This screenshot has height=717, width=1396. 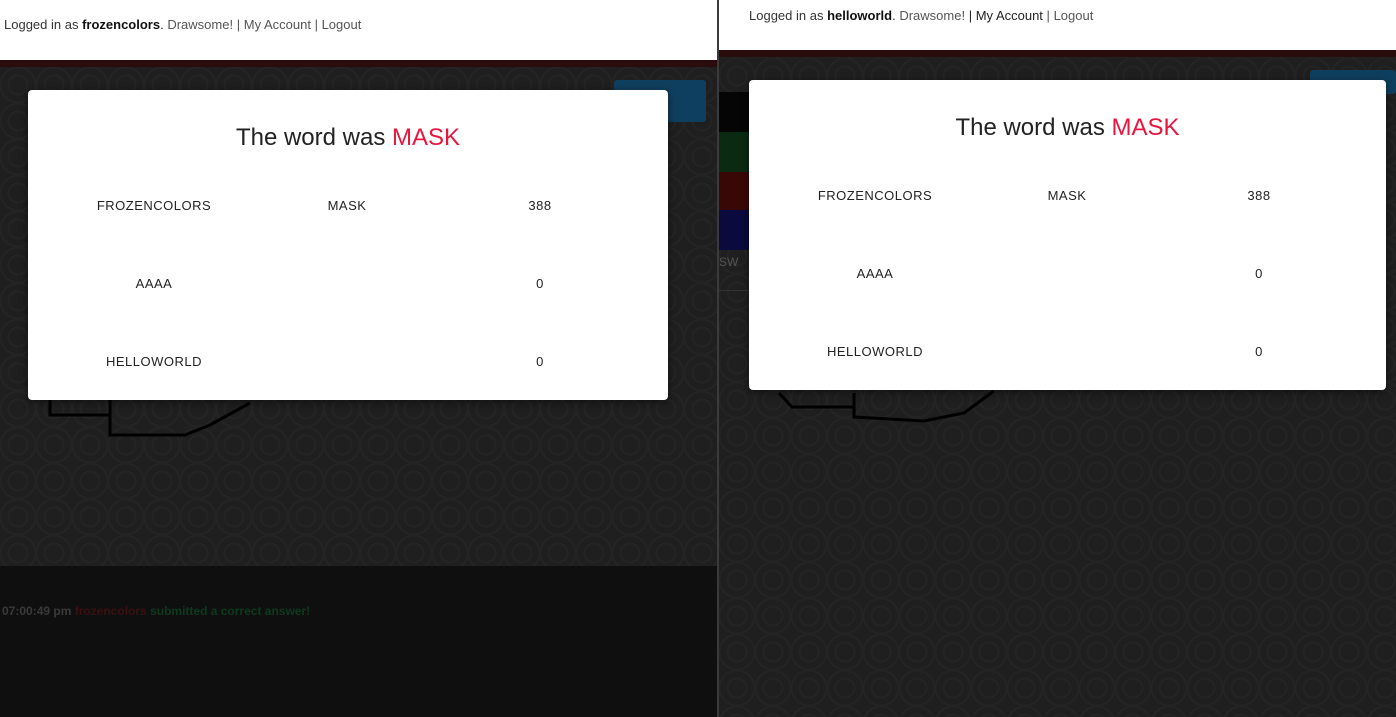 I want to click on color-swatch-black, so click(x=734, y=112).